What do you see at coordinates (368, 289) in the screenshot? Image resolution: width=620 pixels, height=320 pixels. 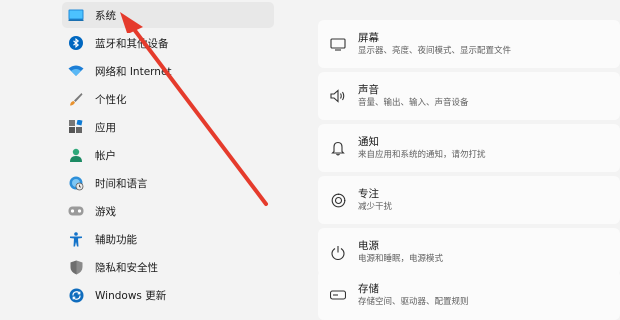 I see `setting-title: 存储` at bounding box center [368, 289].